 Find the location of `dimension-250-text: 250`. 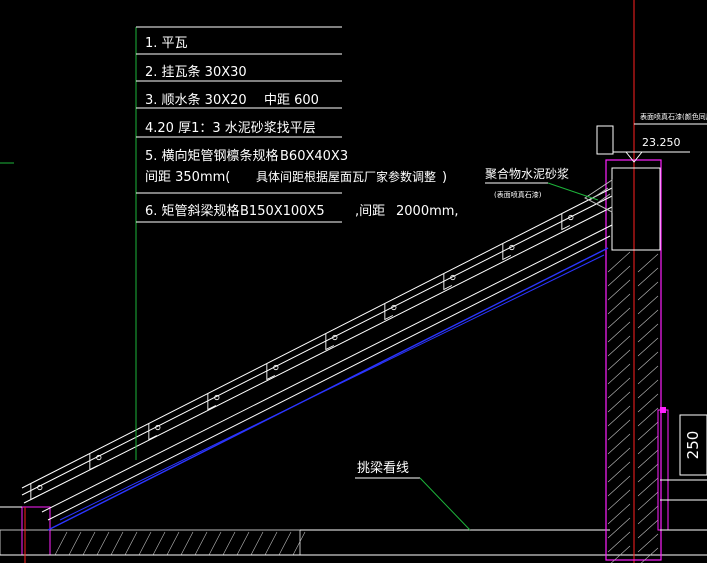

dimension-250-text: 250 is located at coordinates (693, 445).